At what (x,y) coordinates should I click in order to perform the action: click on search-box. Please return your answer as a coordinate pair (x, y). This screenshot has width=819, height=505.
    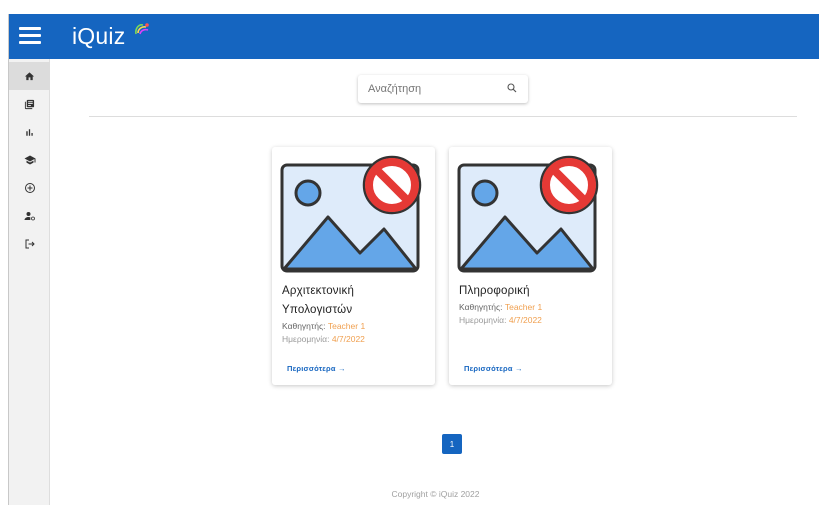
    Looking at the image, I should click on (443, 89).